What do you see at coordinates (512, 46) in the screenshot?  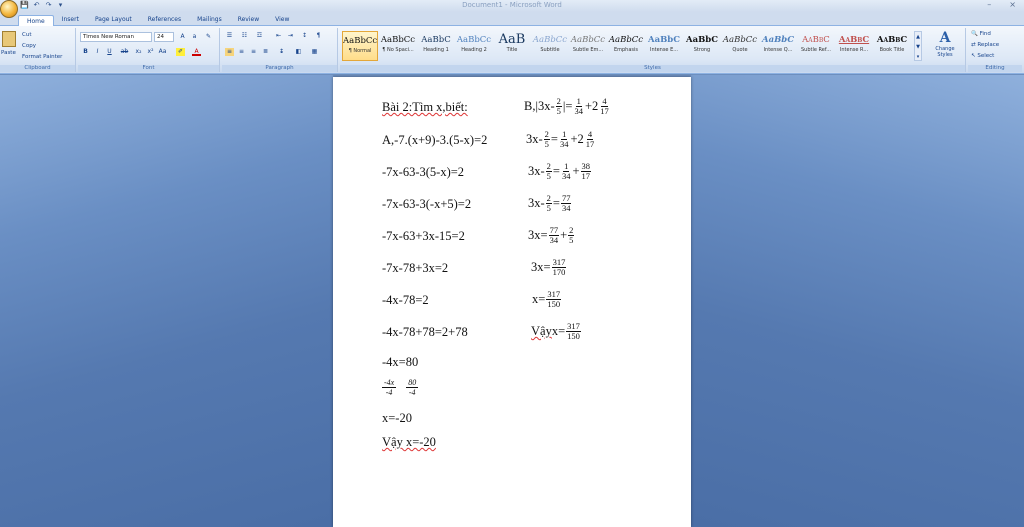 I see `style-title: AaB Title` at bounding box center [512, 46].